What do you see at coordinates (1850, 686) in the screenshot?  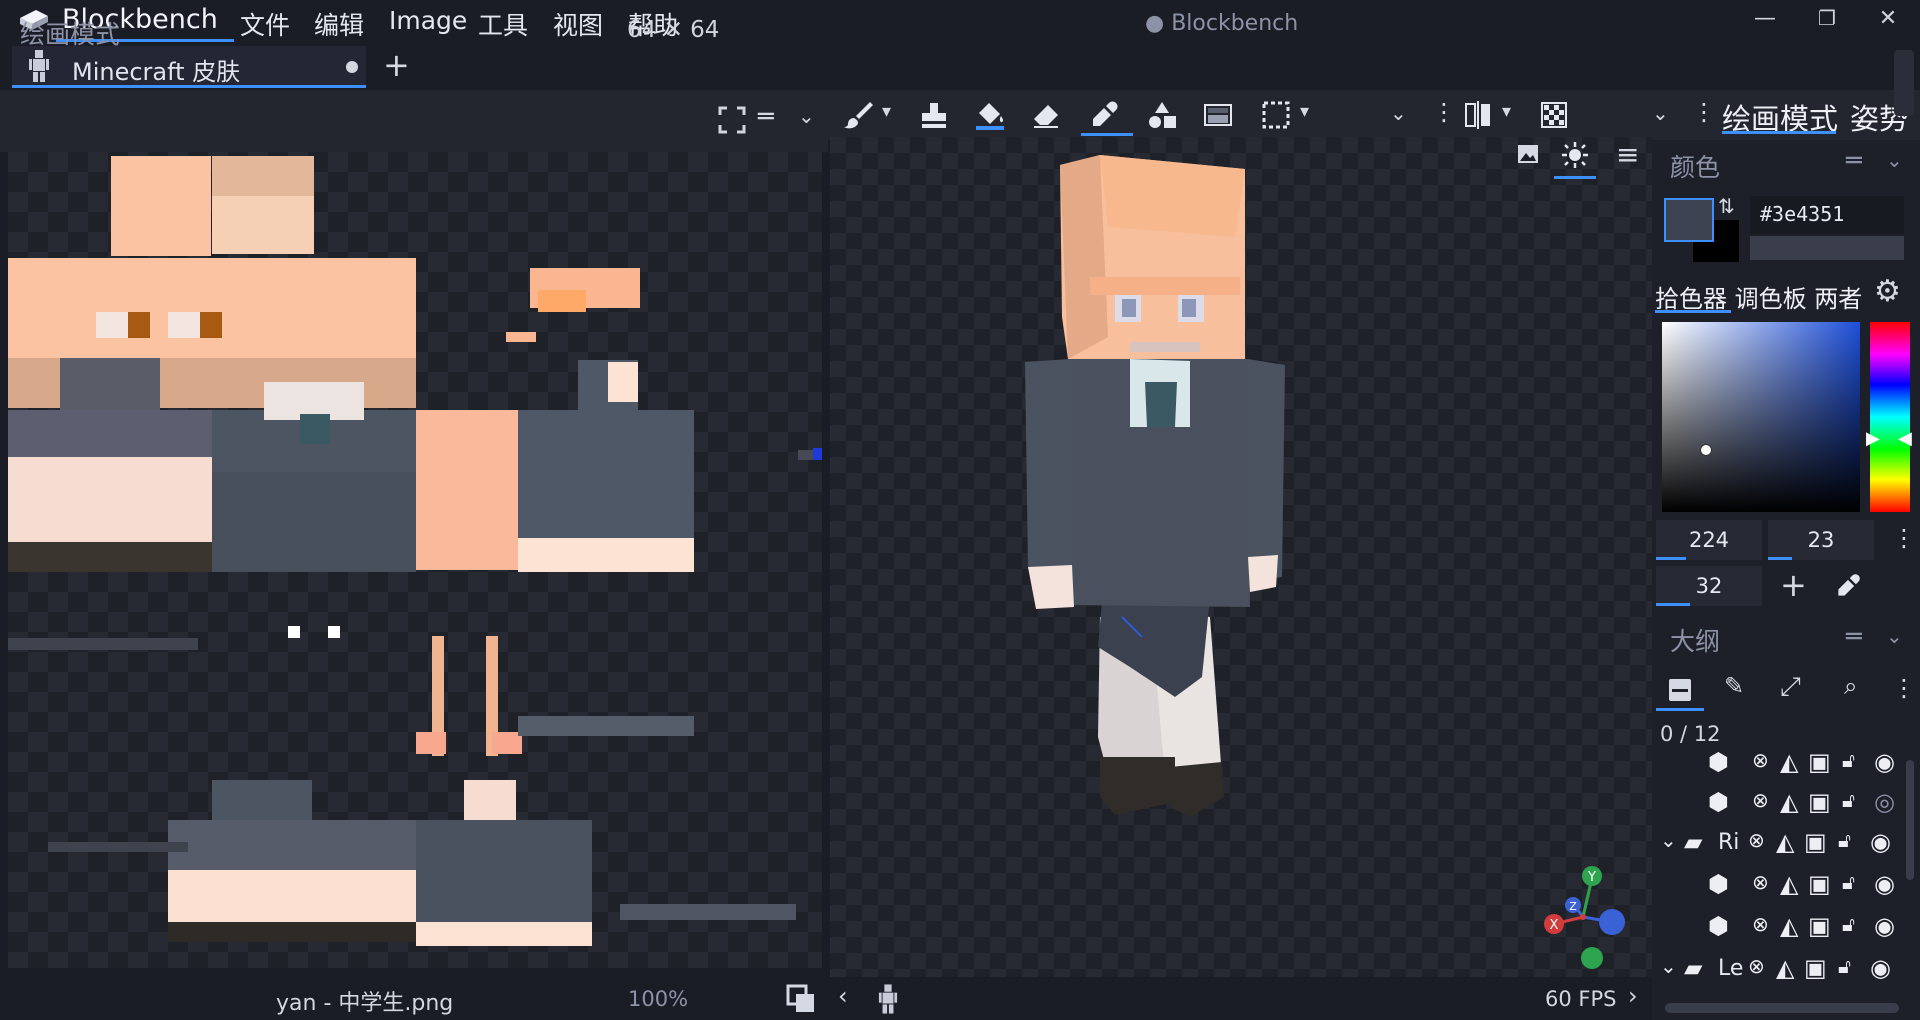 I see `search-icon: ⌕` at bounding box center [1850, 686].